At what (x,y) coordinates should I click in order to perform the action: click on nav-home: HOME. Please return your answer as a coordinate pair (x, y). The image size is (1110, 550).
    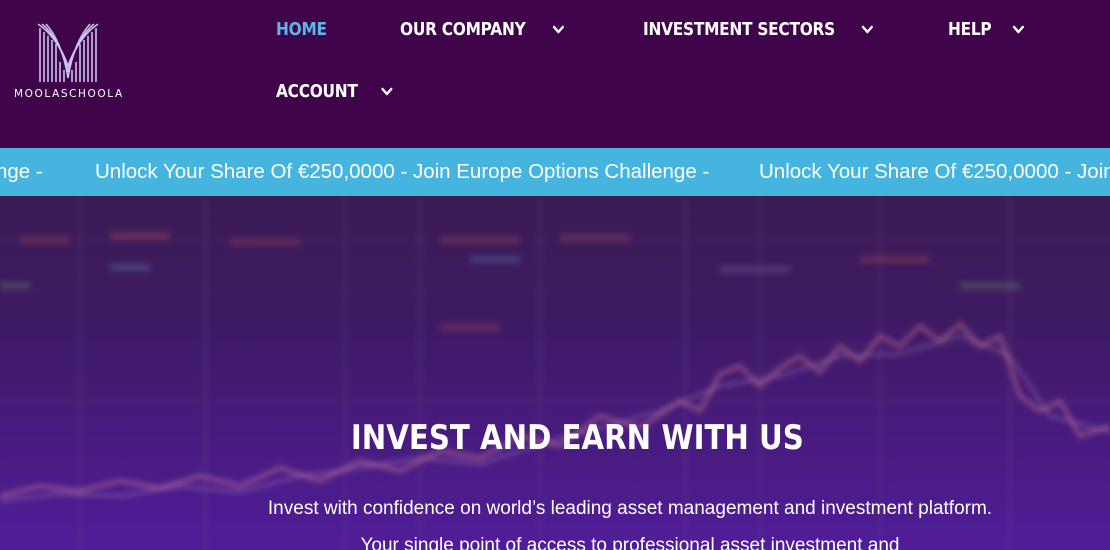
    Looking at the image, I should click on (301, 30).